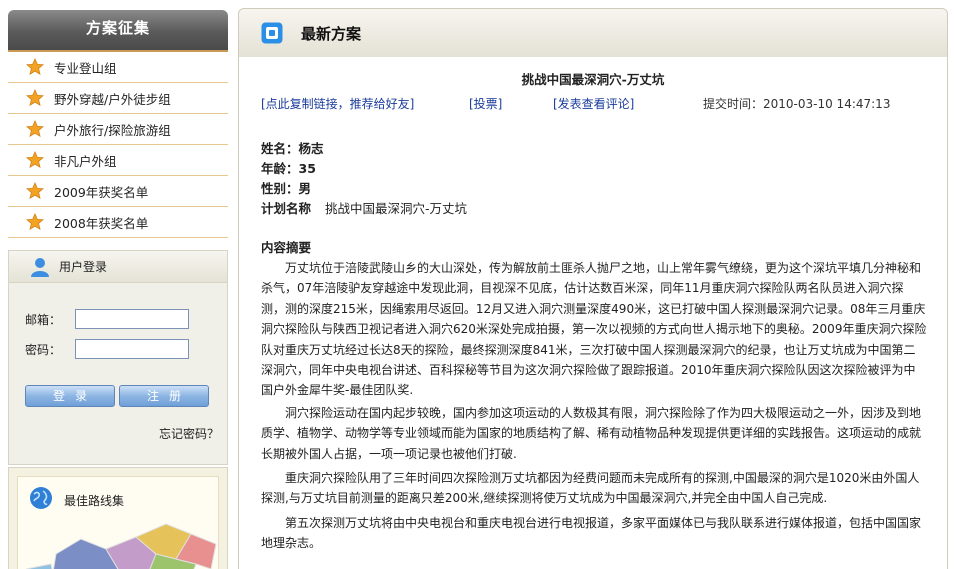 This screenshot has height=569, width=956. What do you see at coordinates (101, 192) in the screenshot?
I see `sidebar-item-label: 2009年获奖名单` at bounding box center [101, 192].